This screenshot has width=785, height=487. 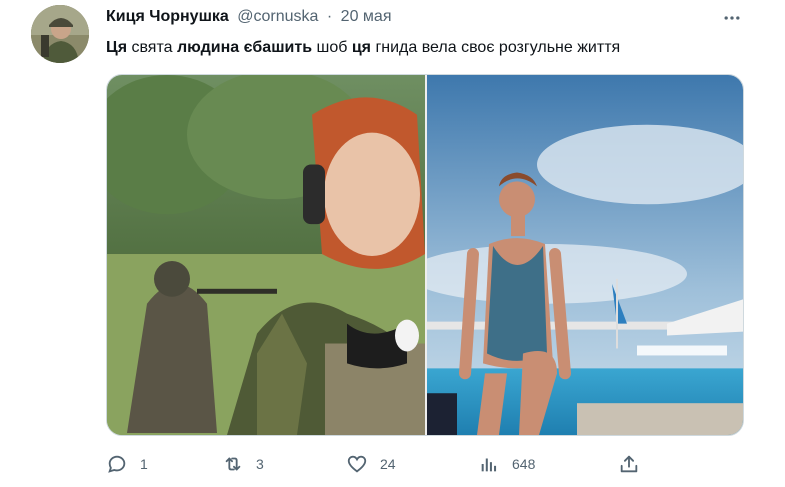 I want to click on heart-icon, so click(x=357, y=464).